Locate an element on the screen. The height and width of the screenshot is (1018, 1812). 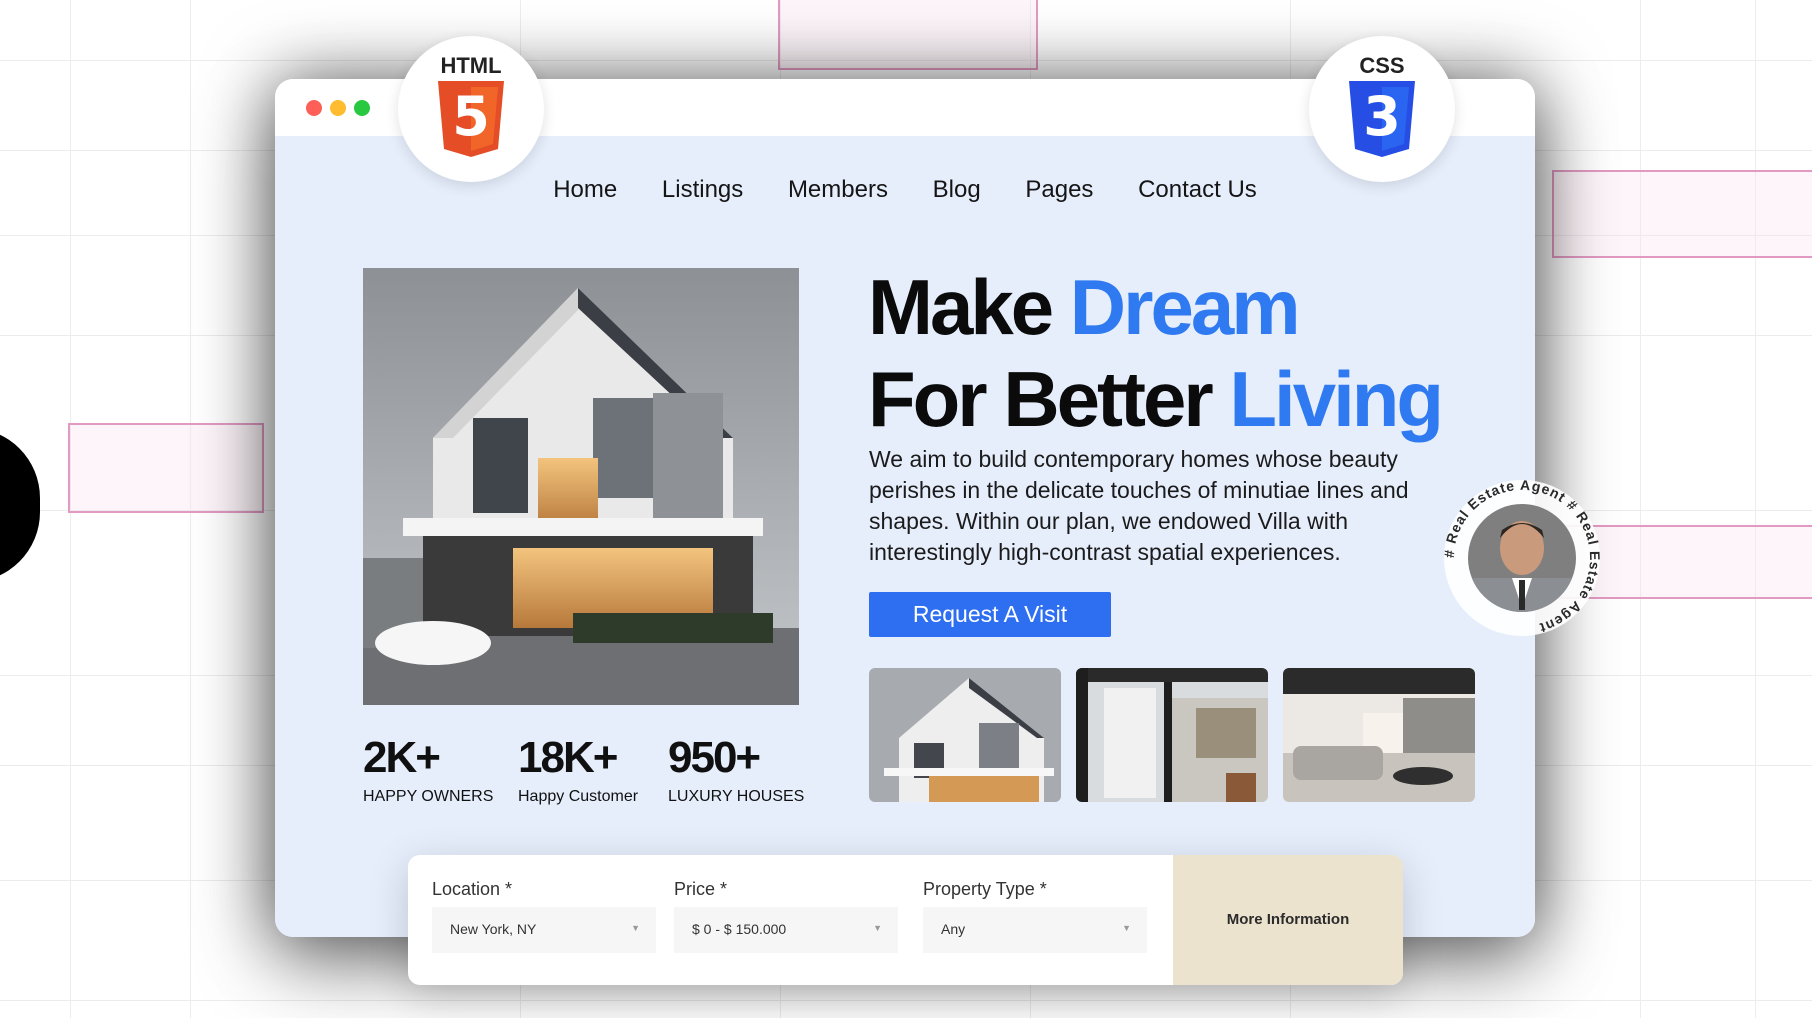
stat-label: HAPPY OWNERS is located at coordinates (428, 796).